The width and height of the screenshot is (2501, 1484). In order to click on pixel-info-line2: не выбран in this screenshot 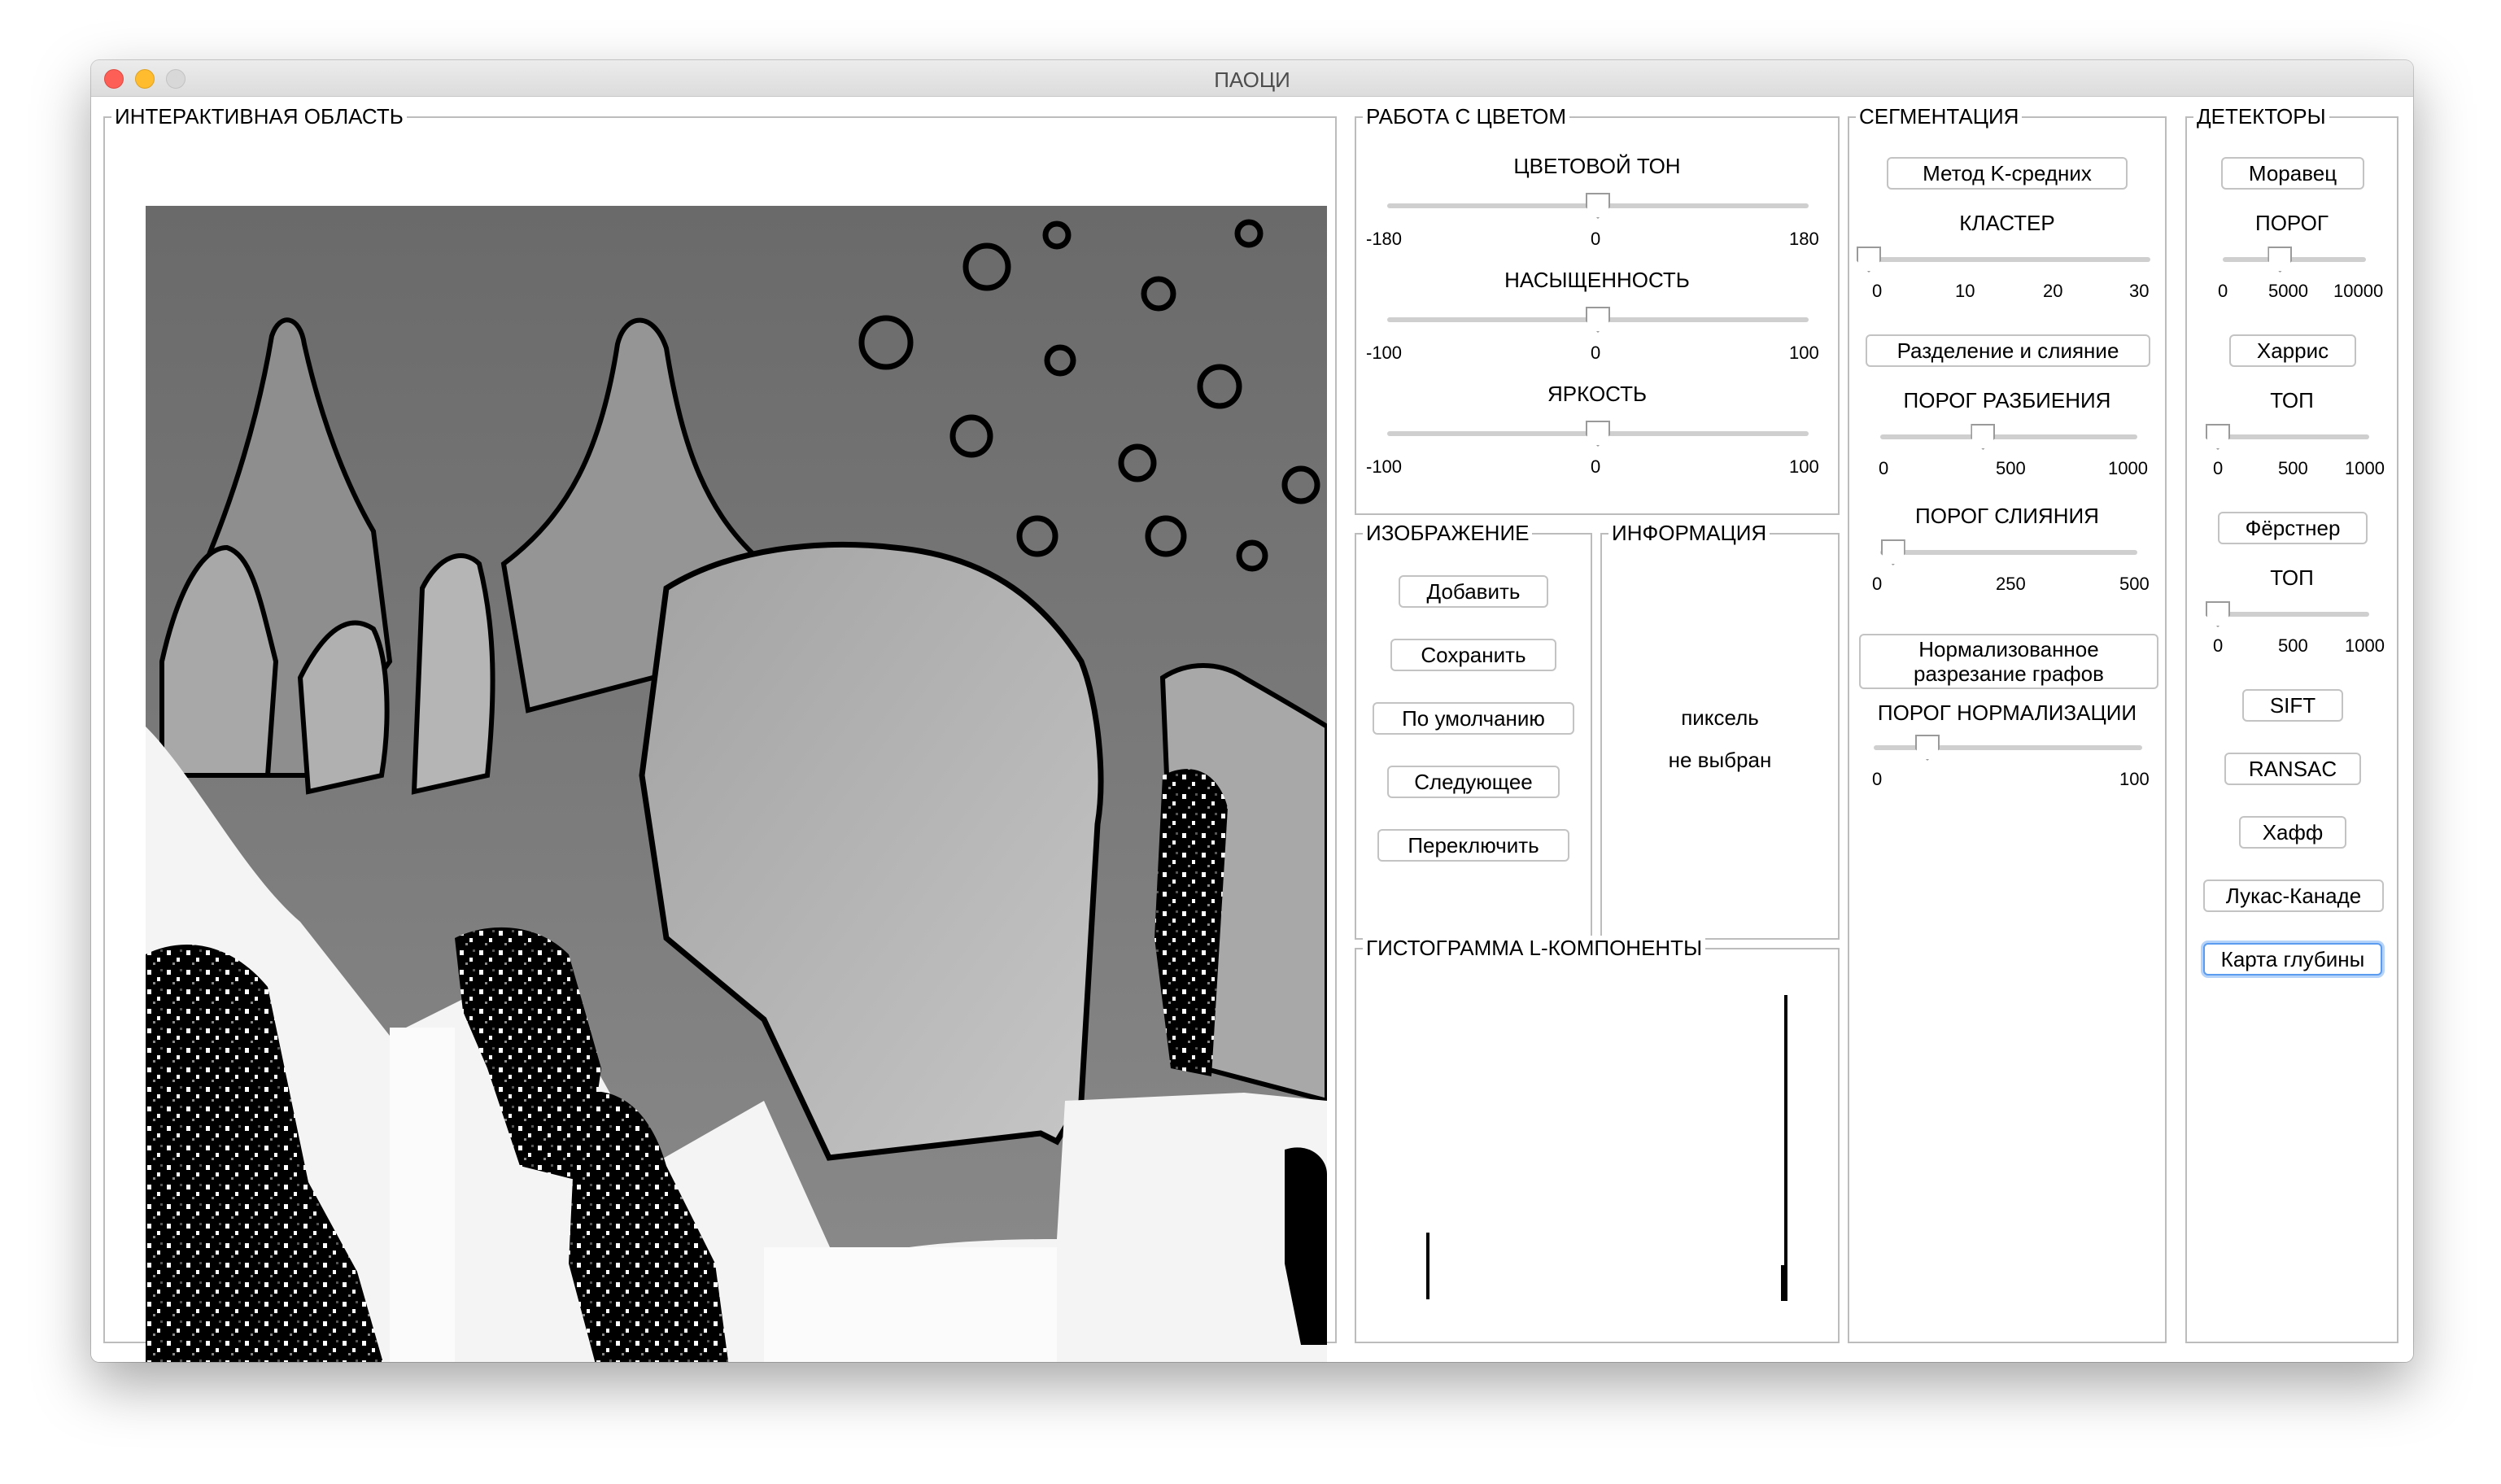, I will do `click(1720, 760)`.